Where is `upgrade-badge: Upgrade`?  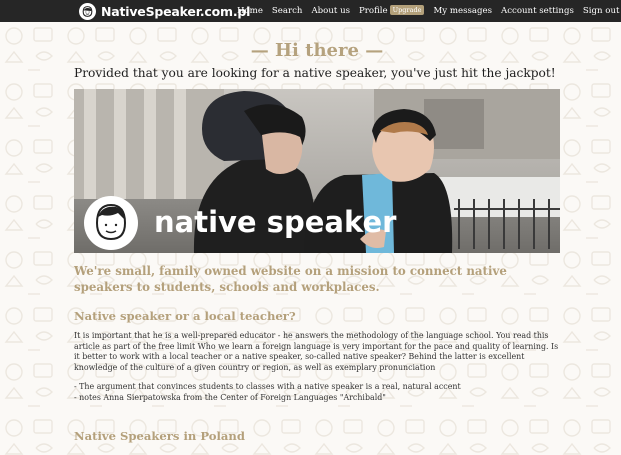 upgrade-badge: Upgrade is located at coordinates (407, 10).